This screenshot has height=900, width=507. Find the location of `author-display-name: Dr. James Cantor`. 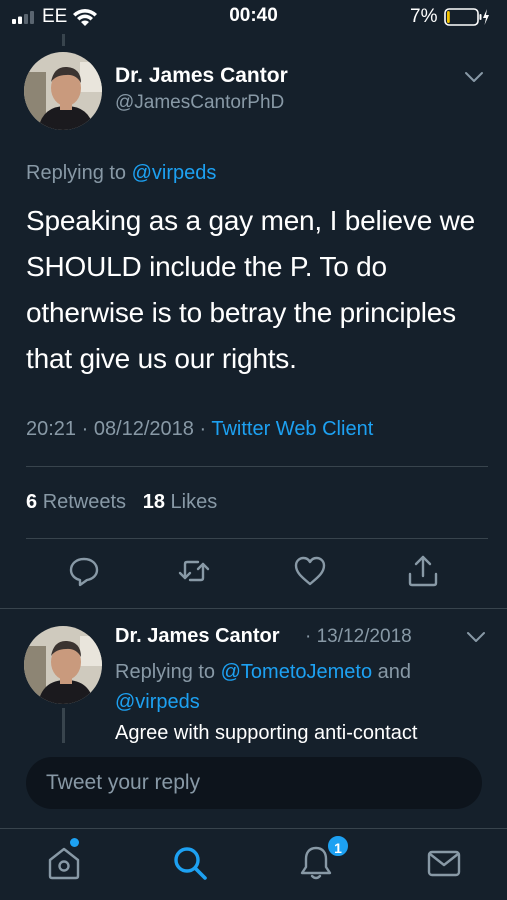

author-display-name: Dr. James Cantor is located at coordinates (201, 76).